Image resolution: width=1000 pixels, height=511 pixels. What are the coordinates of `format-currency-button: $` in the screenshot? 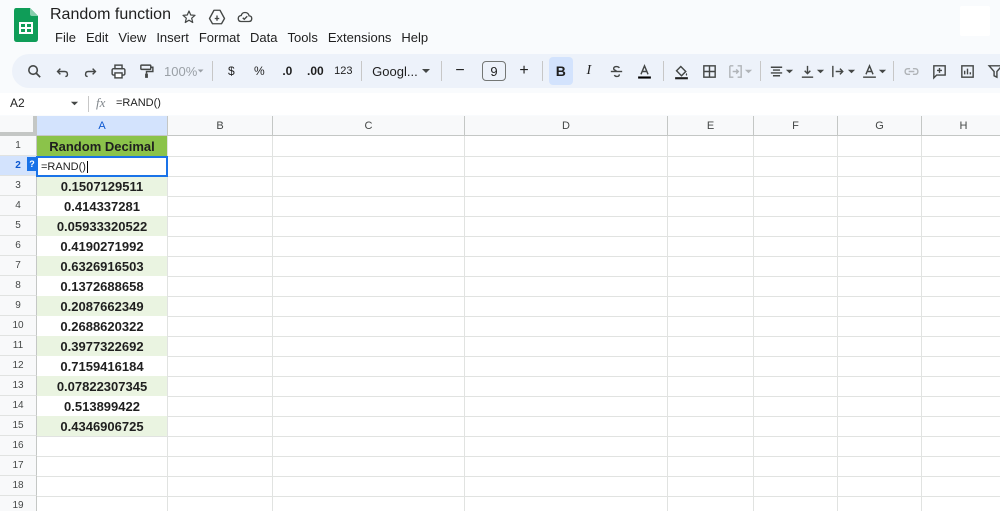 It's located at (231, 71).